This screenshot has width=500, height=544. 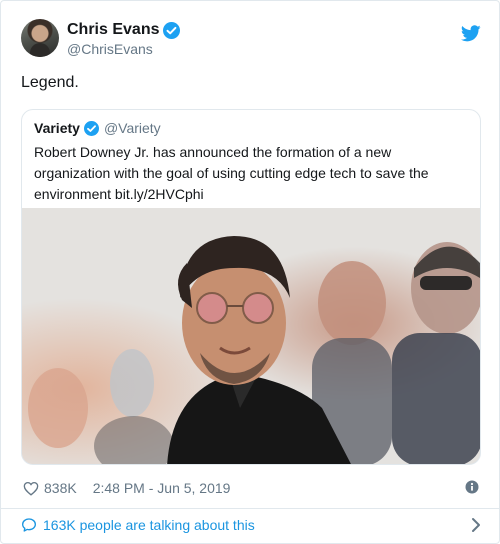 I want to click on quoted-verified-badge-icon, so click(x=91, y=128).